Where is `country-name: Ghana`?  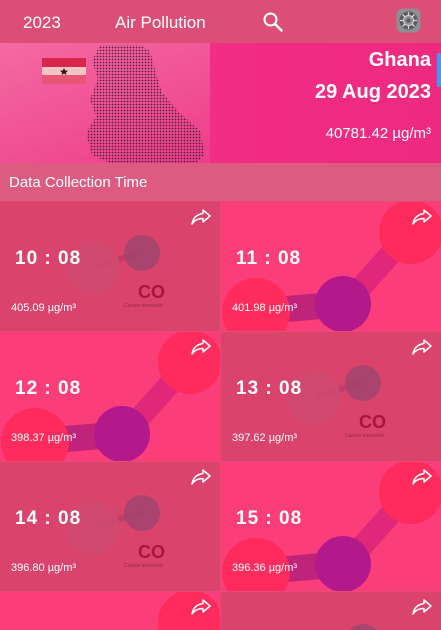
country-name: Ghana is located at coordinates (399, 60).